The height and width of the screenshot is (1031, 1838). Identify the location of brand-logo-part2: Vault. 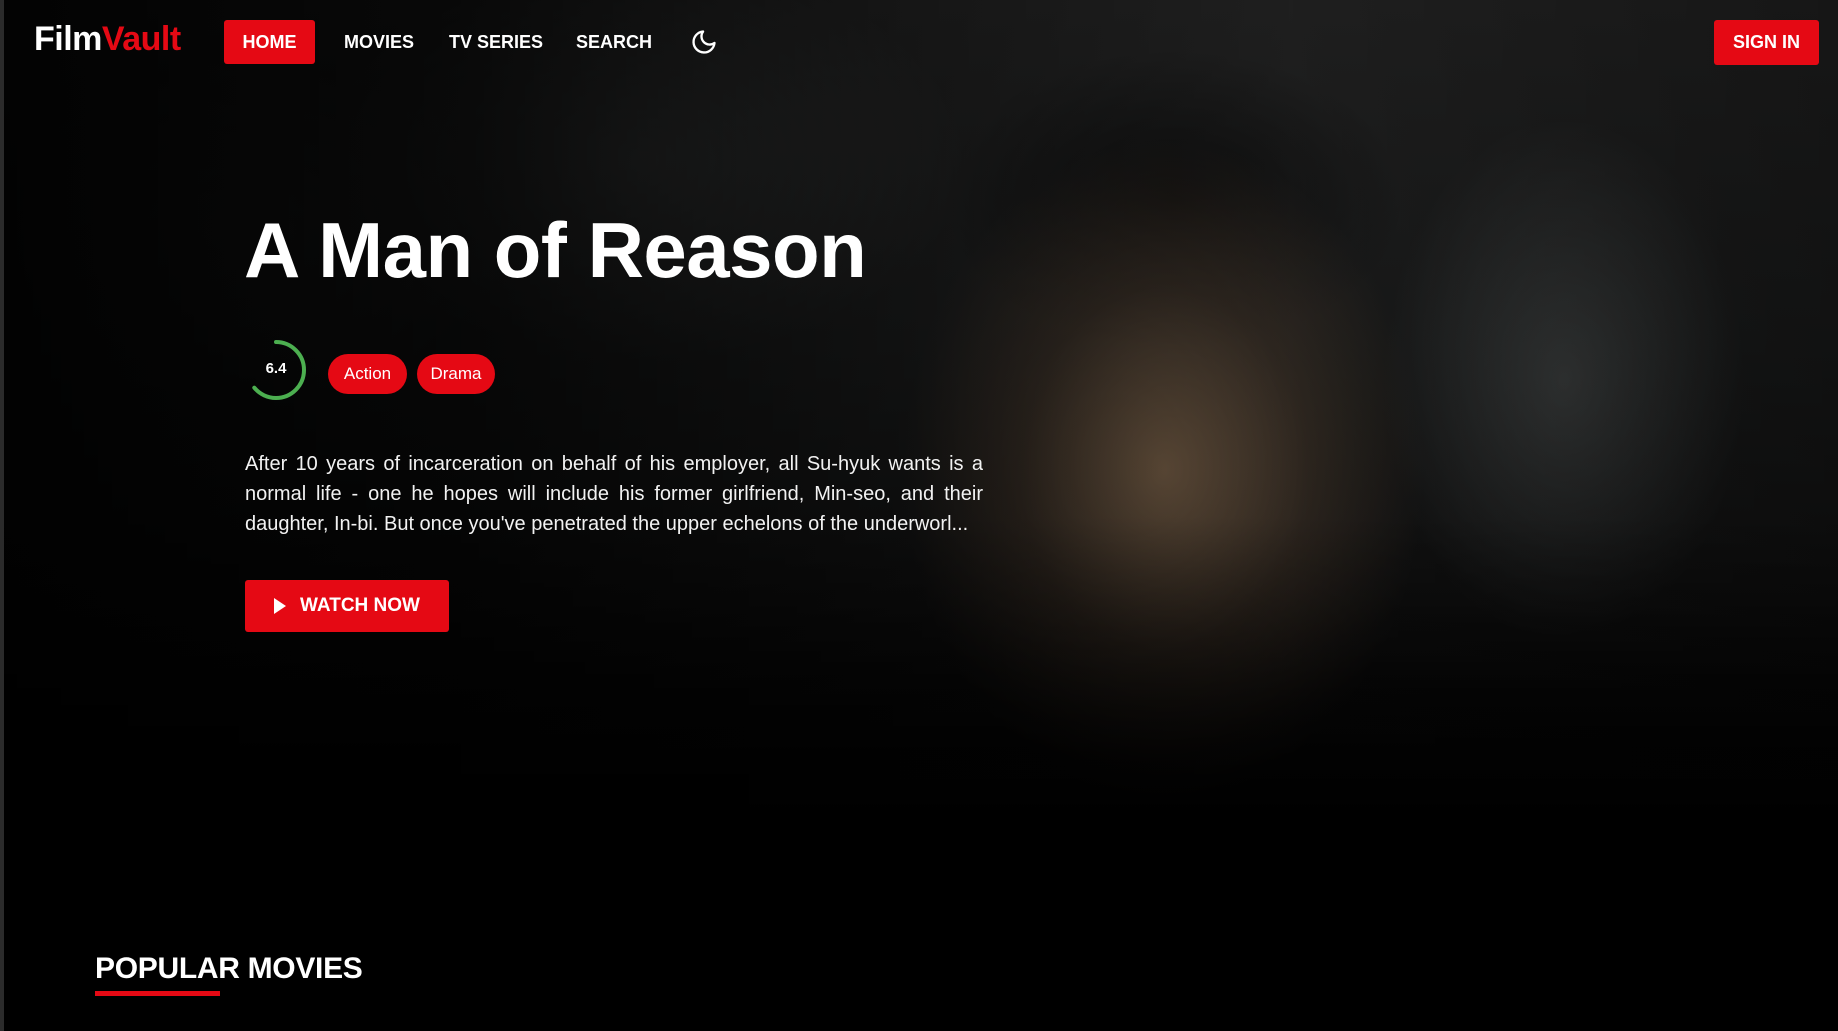
(141, 39).